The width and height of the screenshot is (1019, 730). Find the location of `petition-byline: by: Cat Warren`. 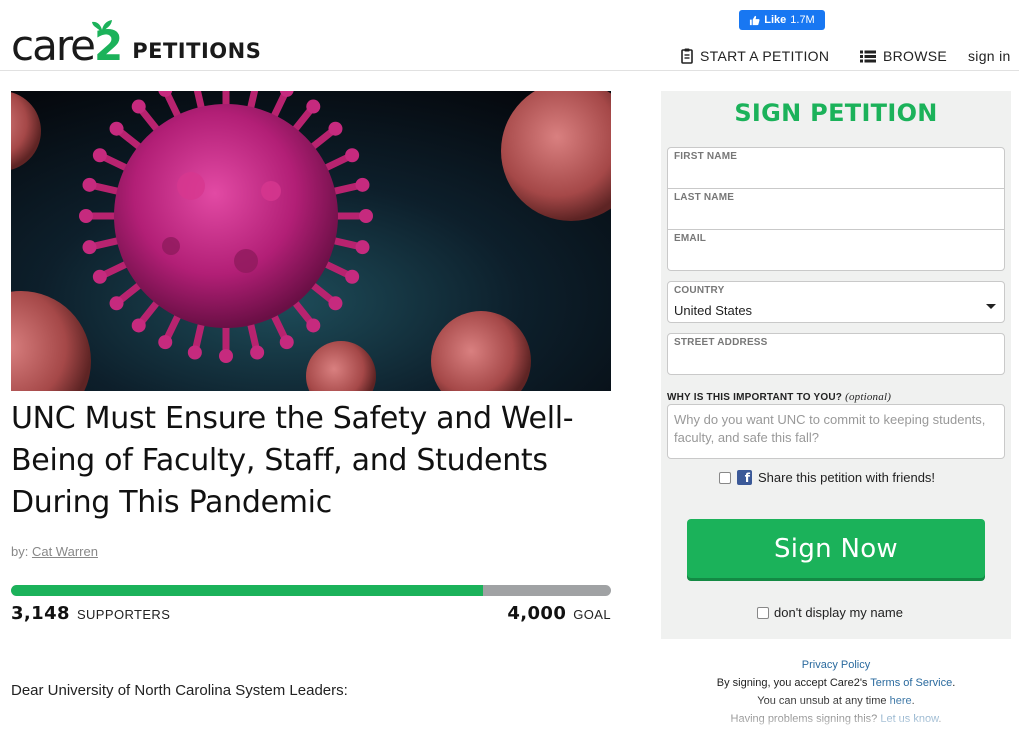

petition-byline: by: Cat Warren is located at coordinates (54, 551).